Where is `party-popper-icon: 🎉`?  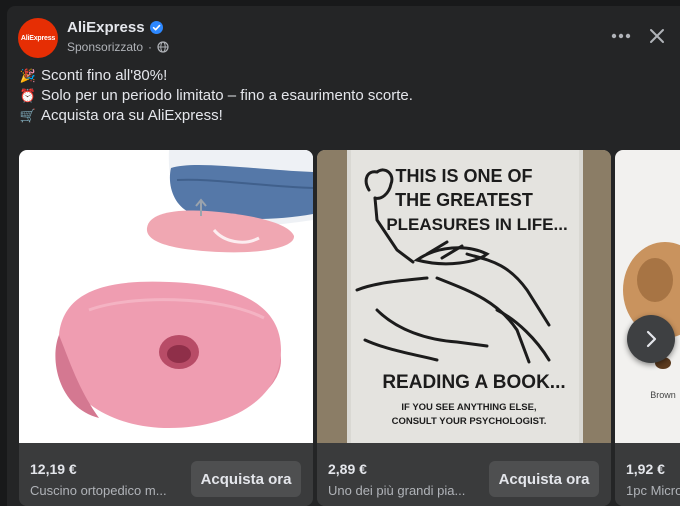 party-popper-icon: 🎉 is located at coordinates (28, 75).